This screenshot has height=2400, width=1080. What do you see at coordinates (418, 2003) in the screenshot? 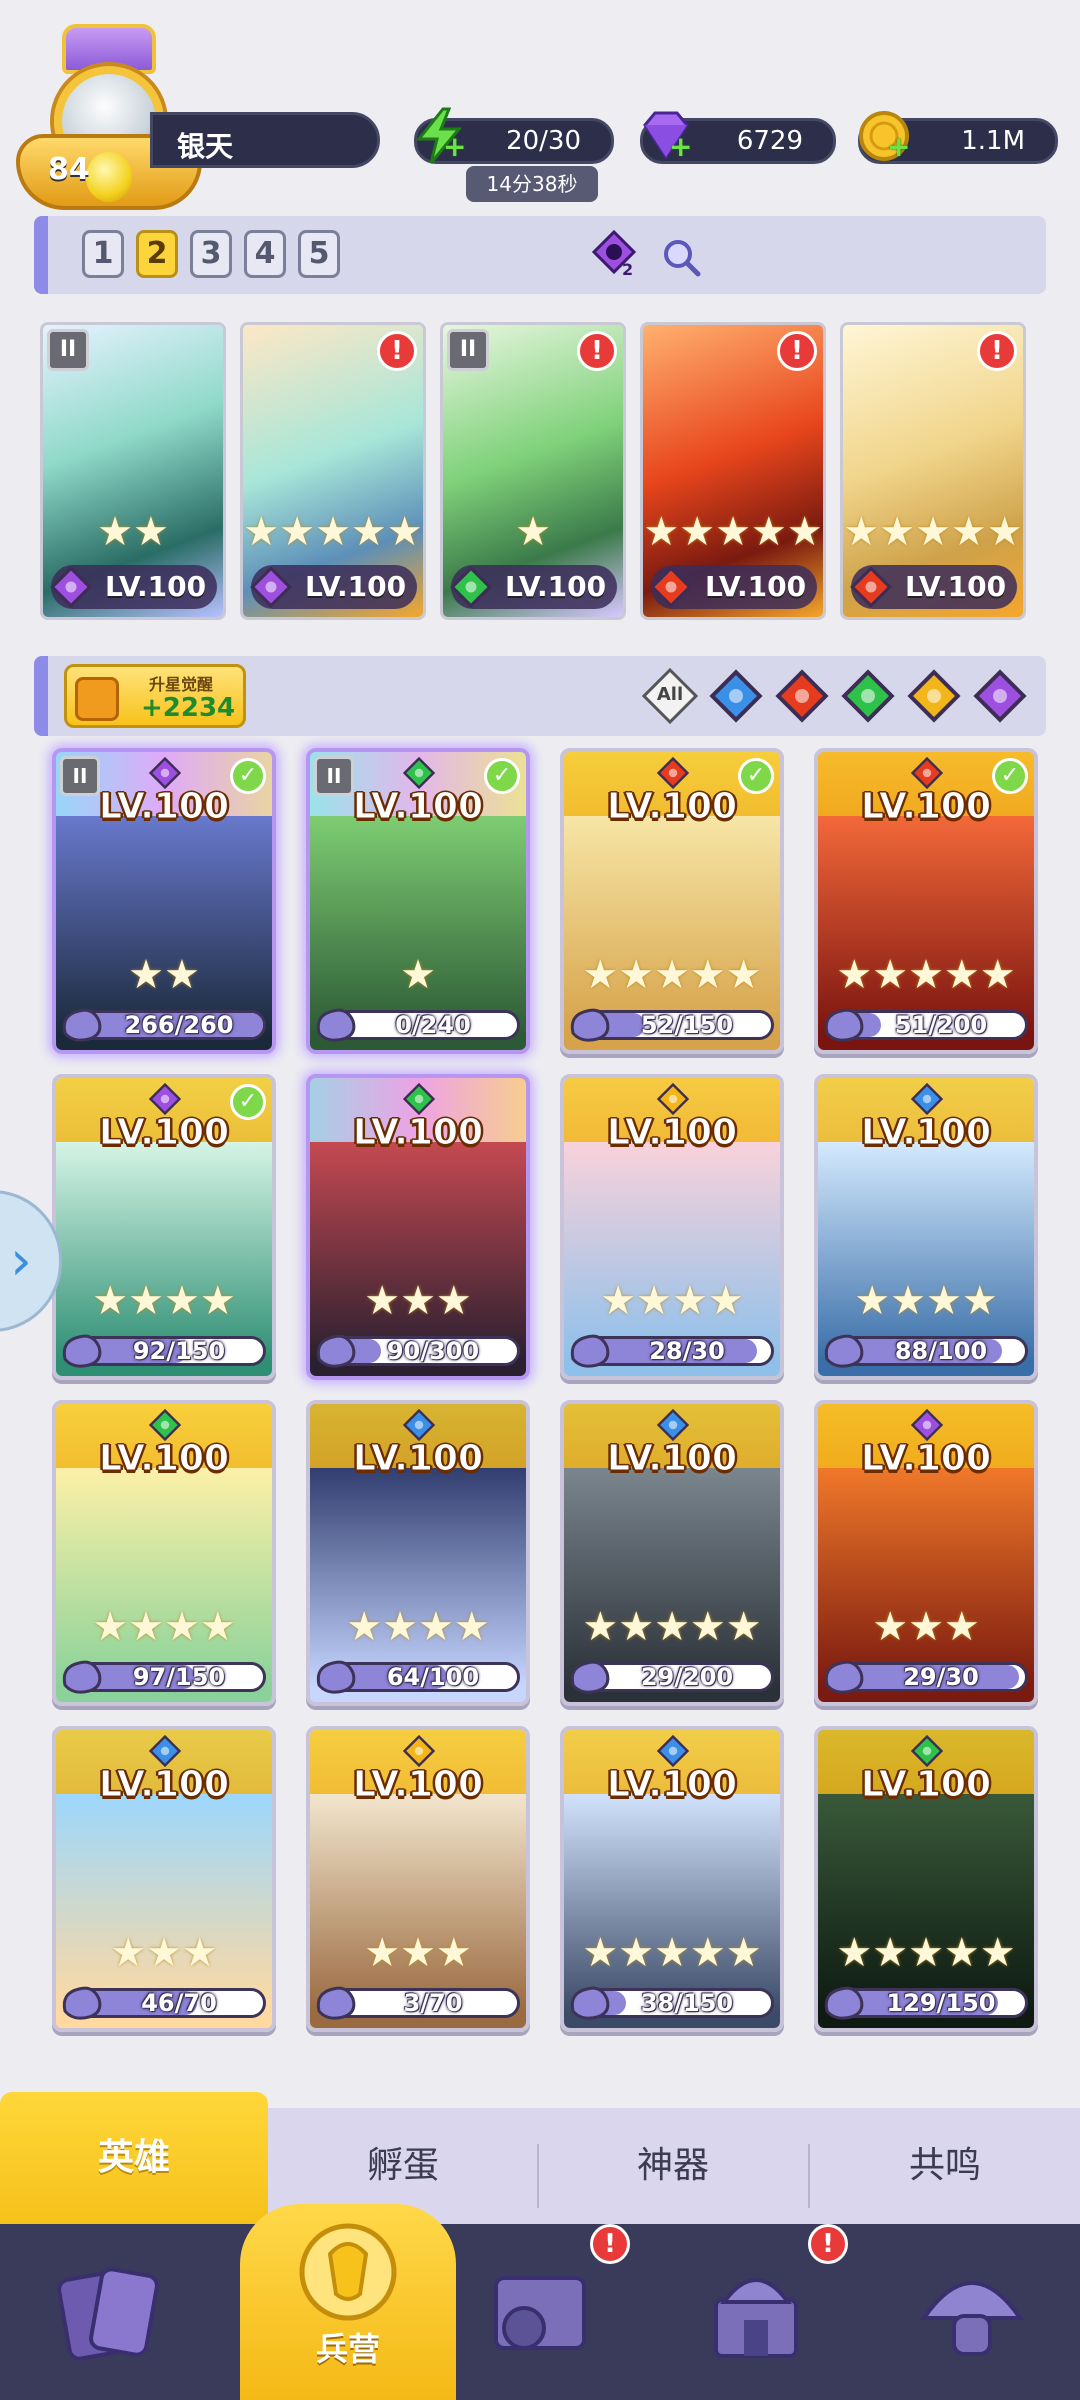
I see `fragment-progress: 3/70` at bounding box center [418, 2003].